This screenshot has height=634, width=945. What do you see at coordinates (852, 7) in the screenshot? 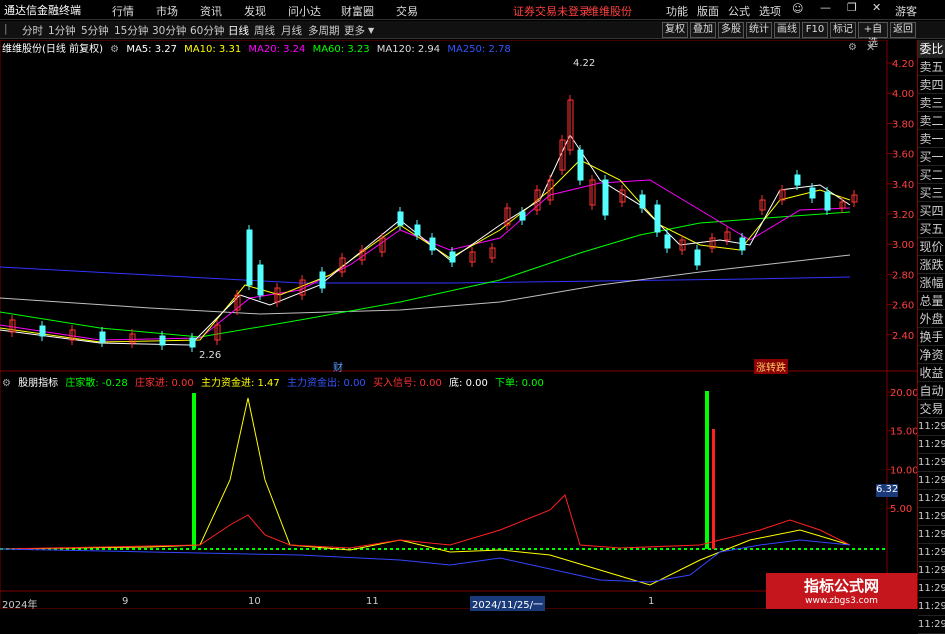
I see `restore-icon: ❐` at bounding box center [852, 7].